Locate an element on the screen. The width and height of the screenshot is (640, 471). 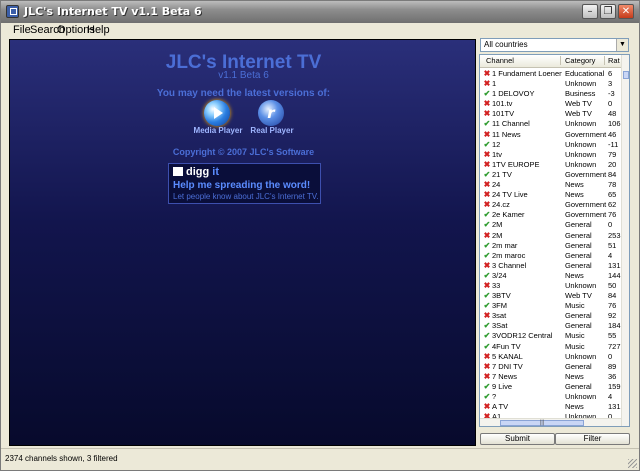
table-row: ✖ 7 News News 36 is located at coordinates (550, 377).